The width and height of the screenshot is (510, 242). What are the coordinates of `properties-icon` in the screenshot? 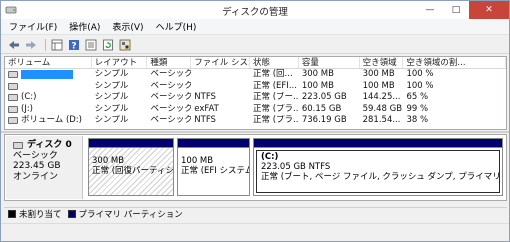 It's located at (125, 45).